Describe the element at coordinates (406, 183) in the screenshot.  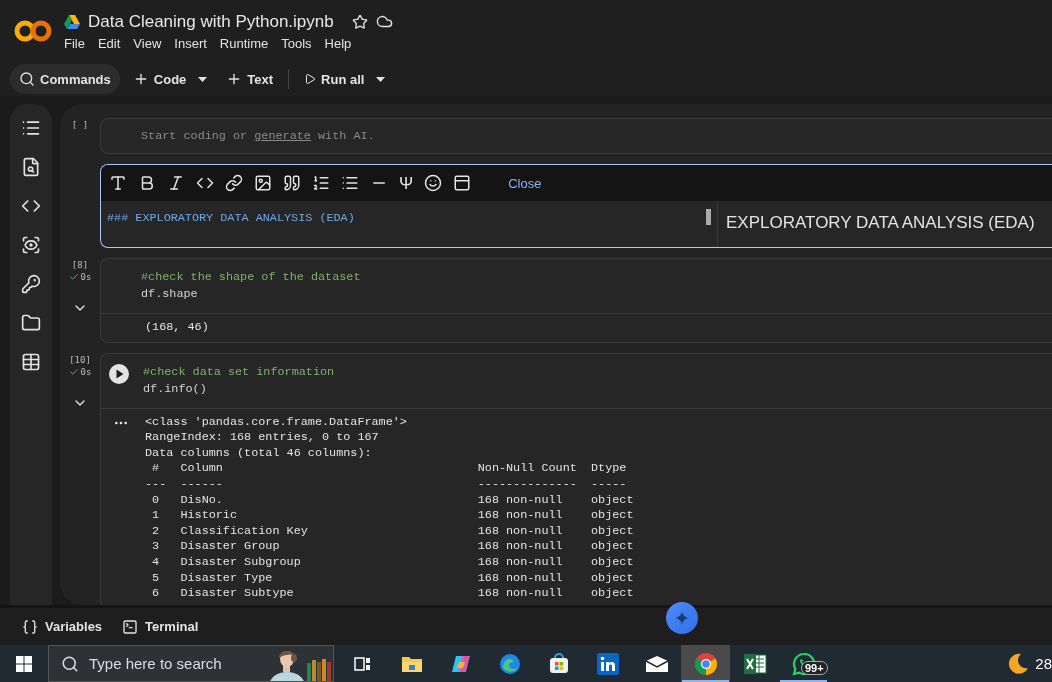
I see `latex-button: Ψ` at that location.